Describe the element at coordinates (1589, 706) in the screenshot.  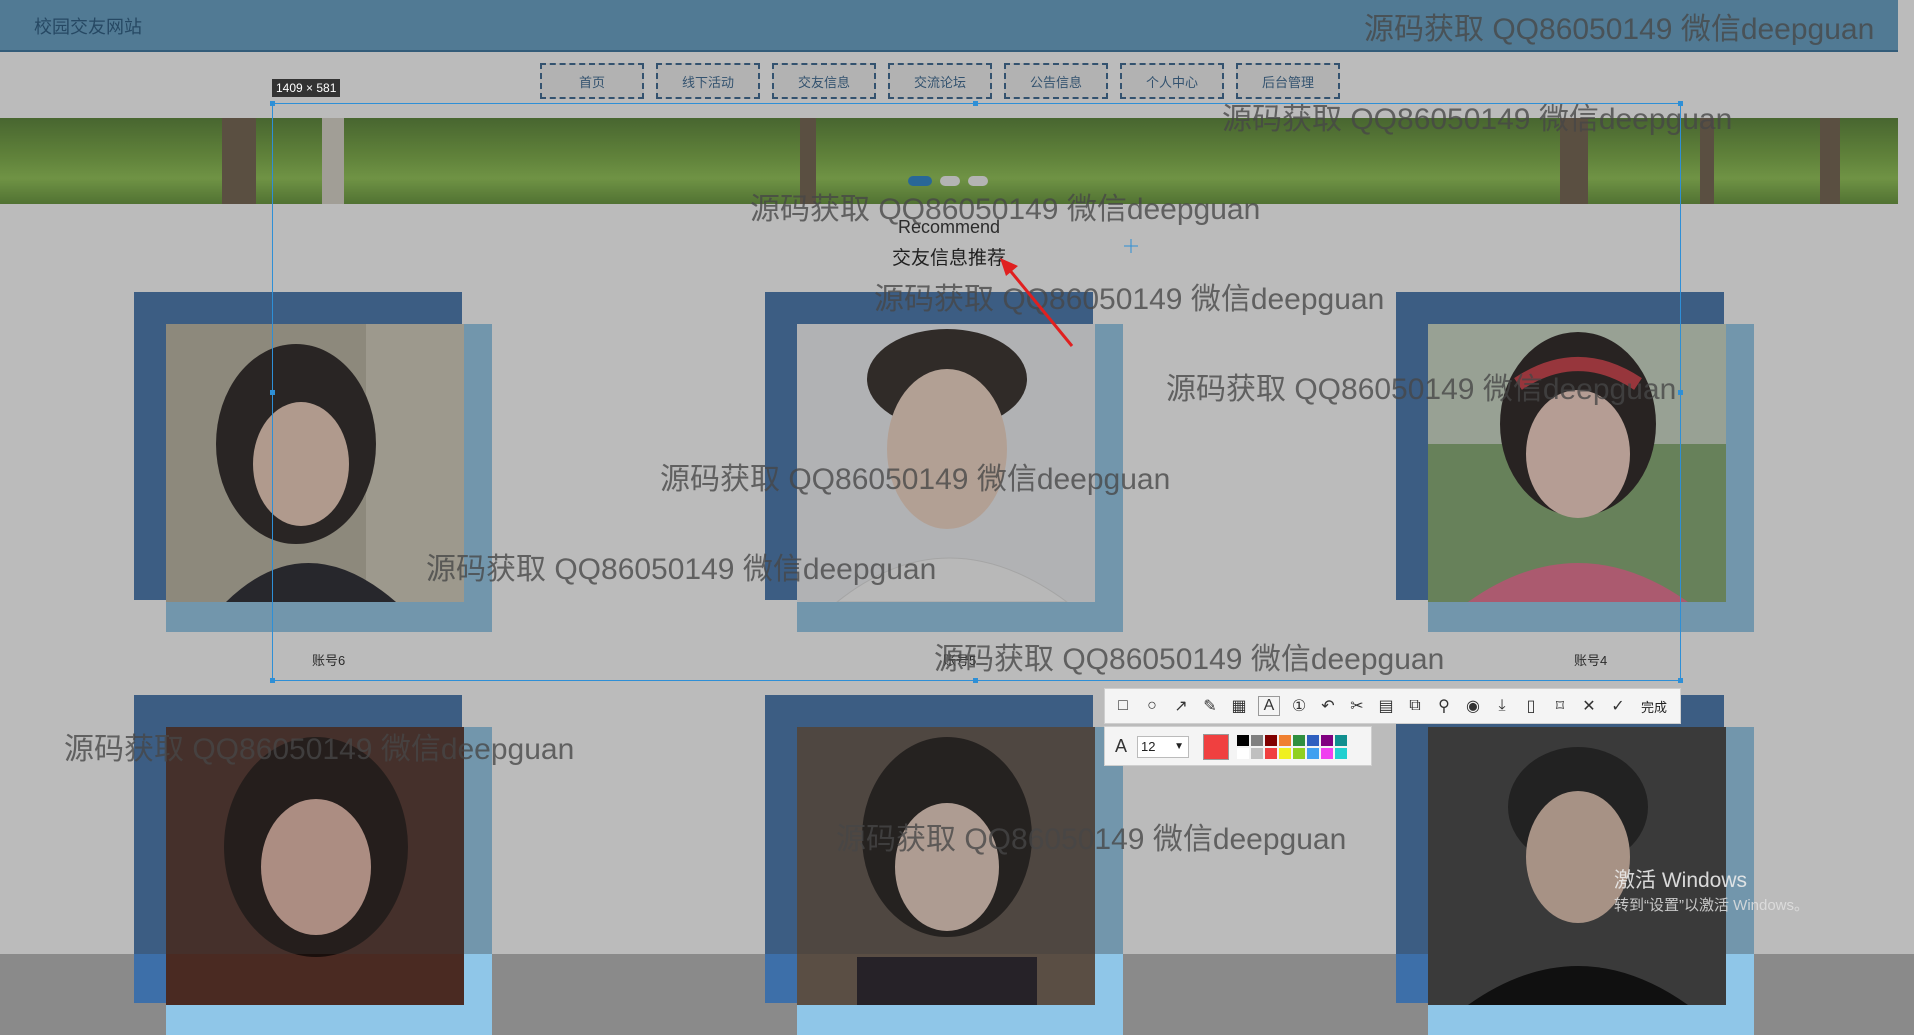
I see `close-icon: ✕` at that location.